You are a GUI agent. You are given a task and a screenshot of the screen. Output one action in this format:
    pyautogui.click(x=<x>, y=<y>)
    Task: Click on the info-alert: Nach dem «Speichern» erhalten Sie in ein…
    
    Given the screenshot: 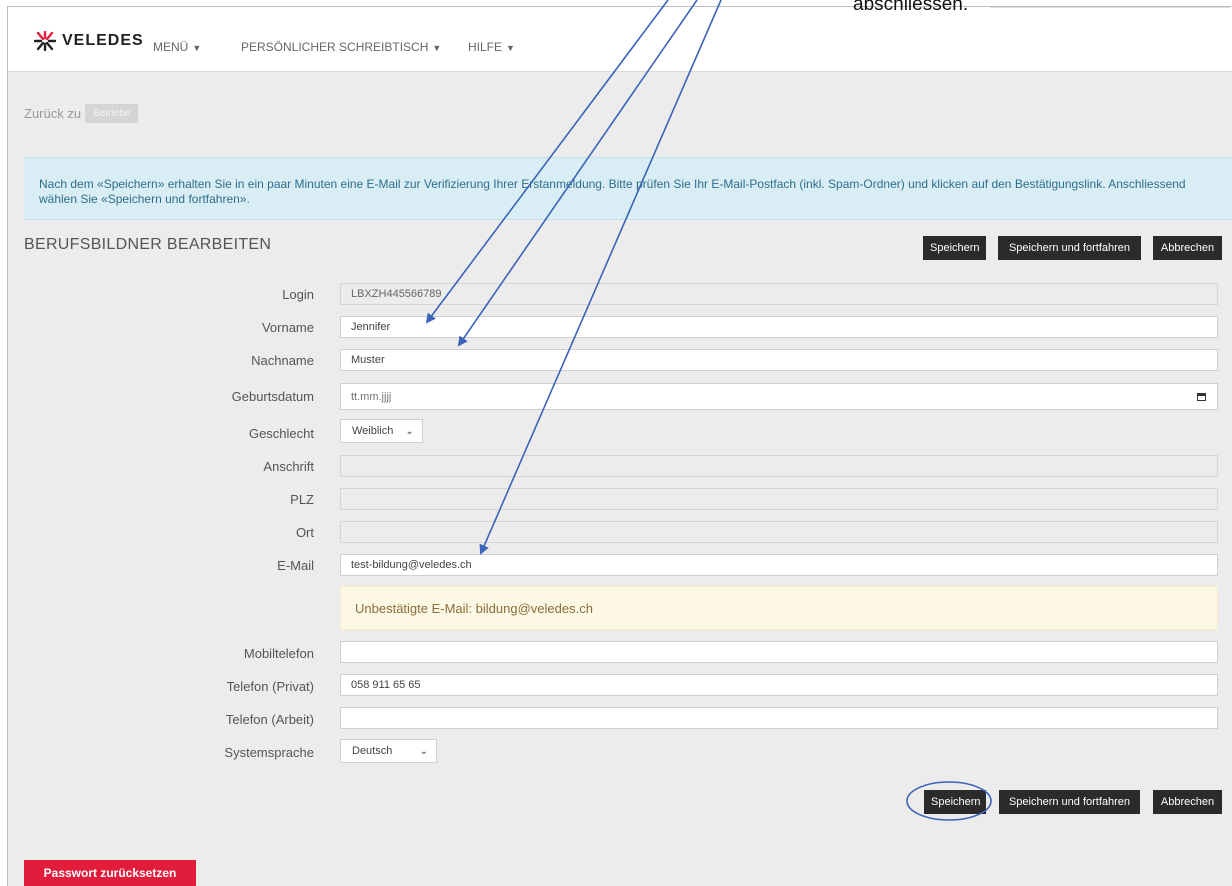 What is the action you would take?
    pyautogui.click(x=628, y=188)
    